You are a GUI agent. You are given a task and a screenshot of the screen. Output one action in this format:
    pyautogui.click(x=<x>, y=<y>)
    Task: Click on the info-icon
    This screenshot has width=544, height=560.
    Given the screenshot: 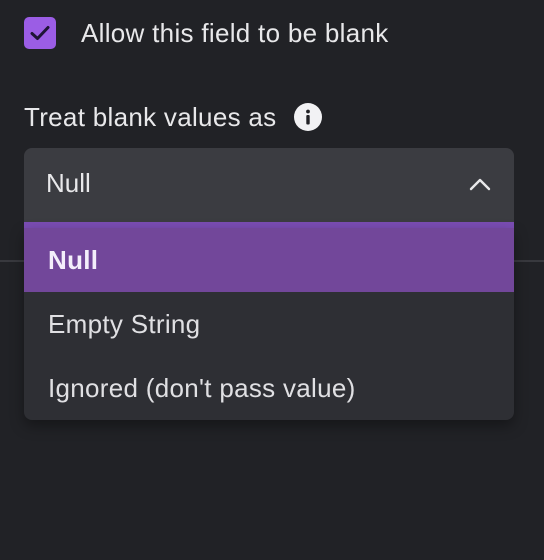 What is the action you would take?
    pyautogui.click(x=308, y=117)
    